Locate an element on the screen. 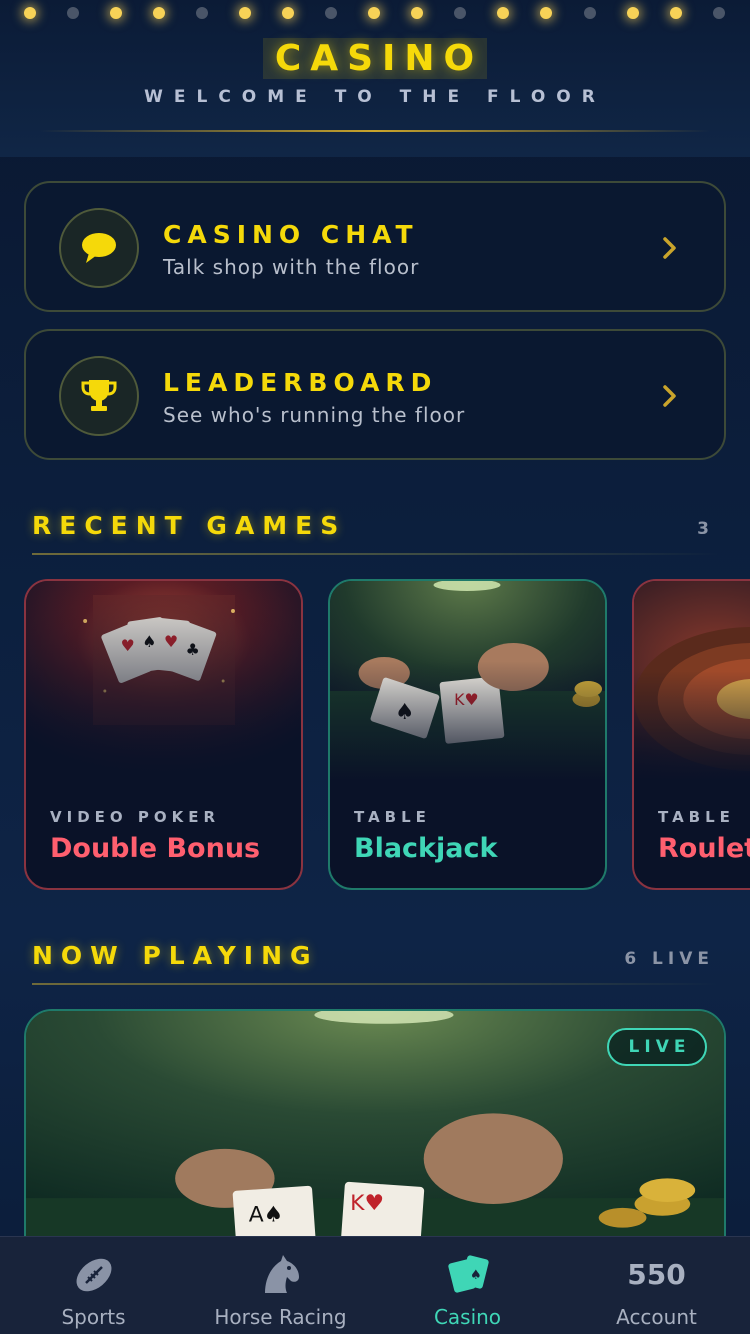 The width and height of the screenshot is (750, 1334). svg-text: K♥ is located at coordinates (367, 1203).